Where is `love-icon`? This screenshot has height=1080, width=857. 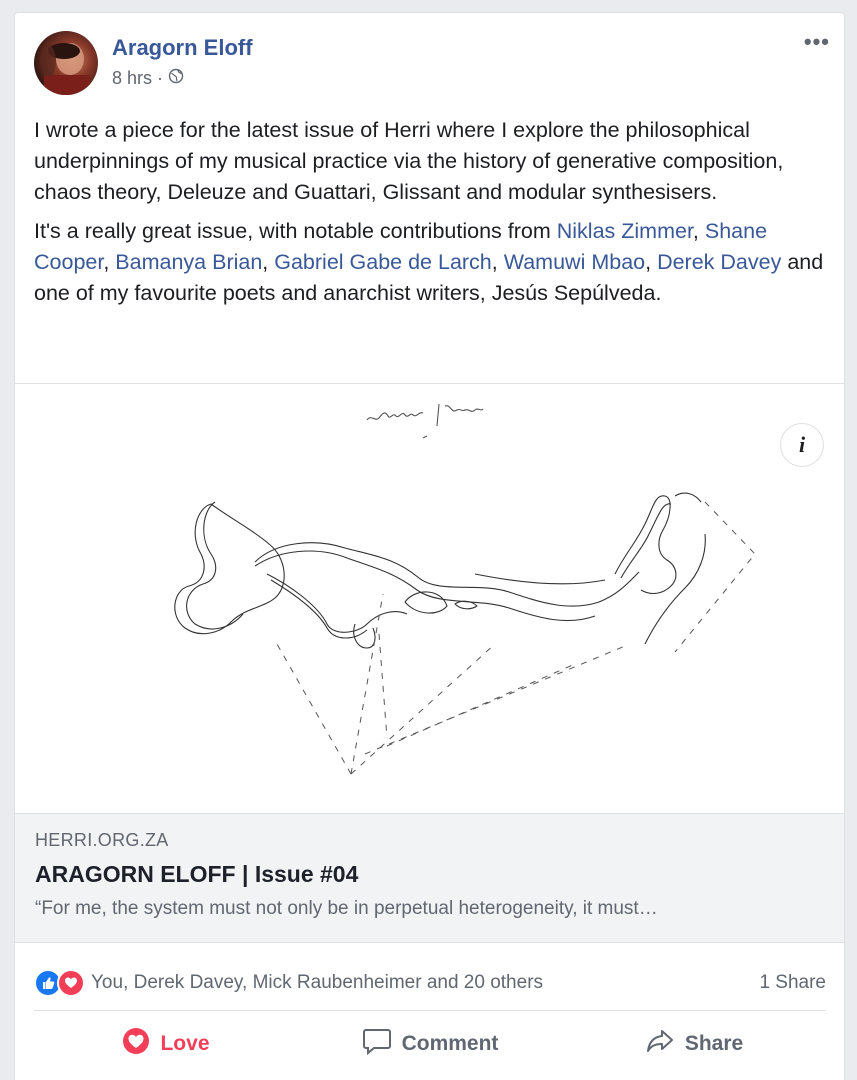 love-icon is located at coordinates (136, 1044).